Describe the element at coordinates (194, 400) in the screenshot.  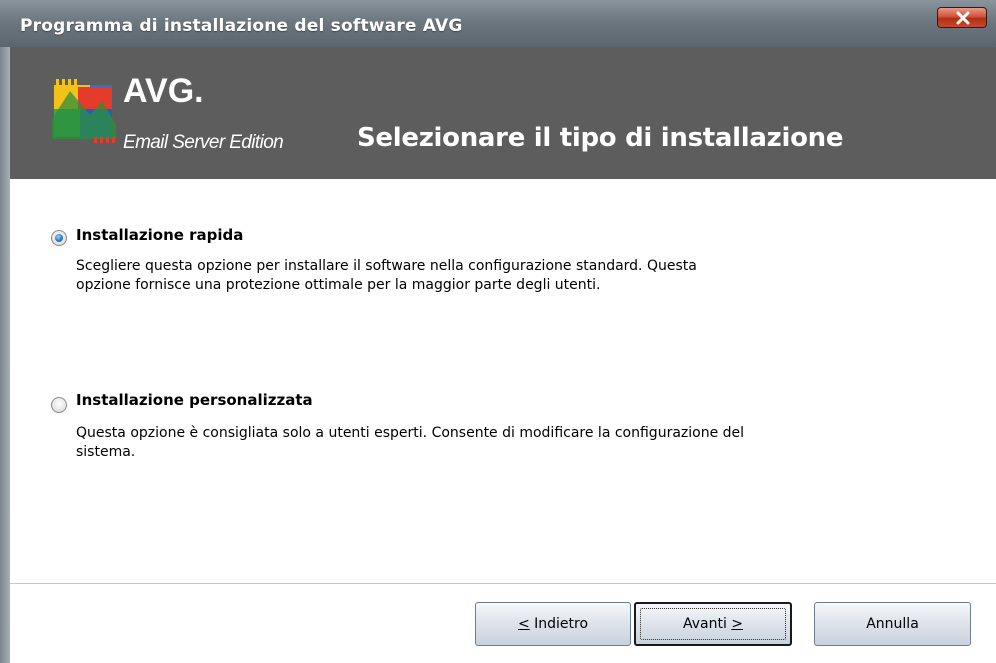
I see `option-custom-label: Installazione personalizzata` at that location.